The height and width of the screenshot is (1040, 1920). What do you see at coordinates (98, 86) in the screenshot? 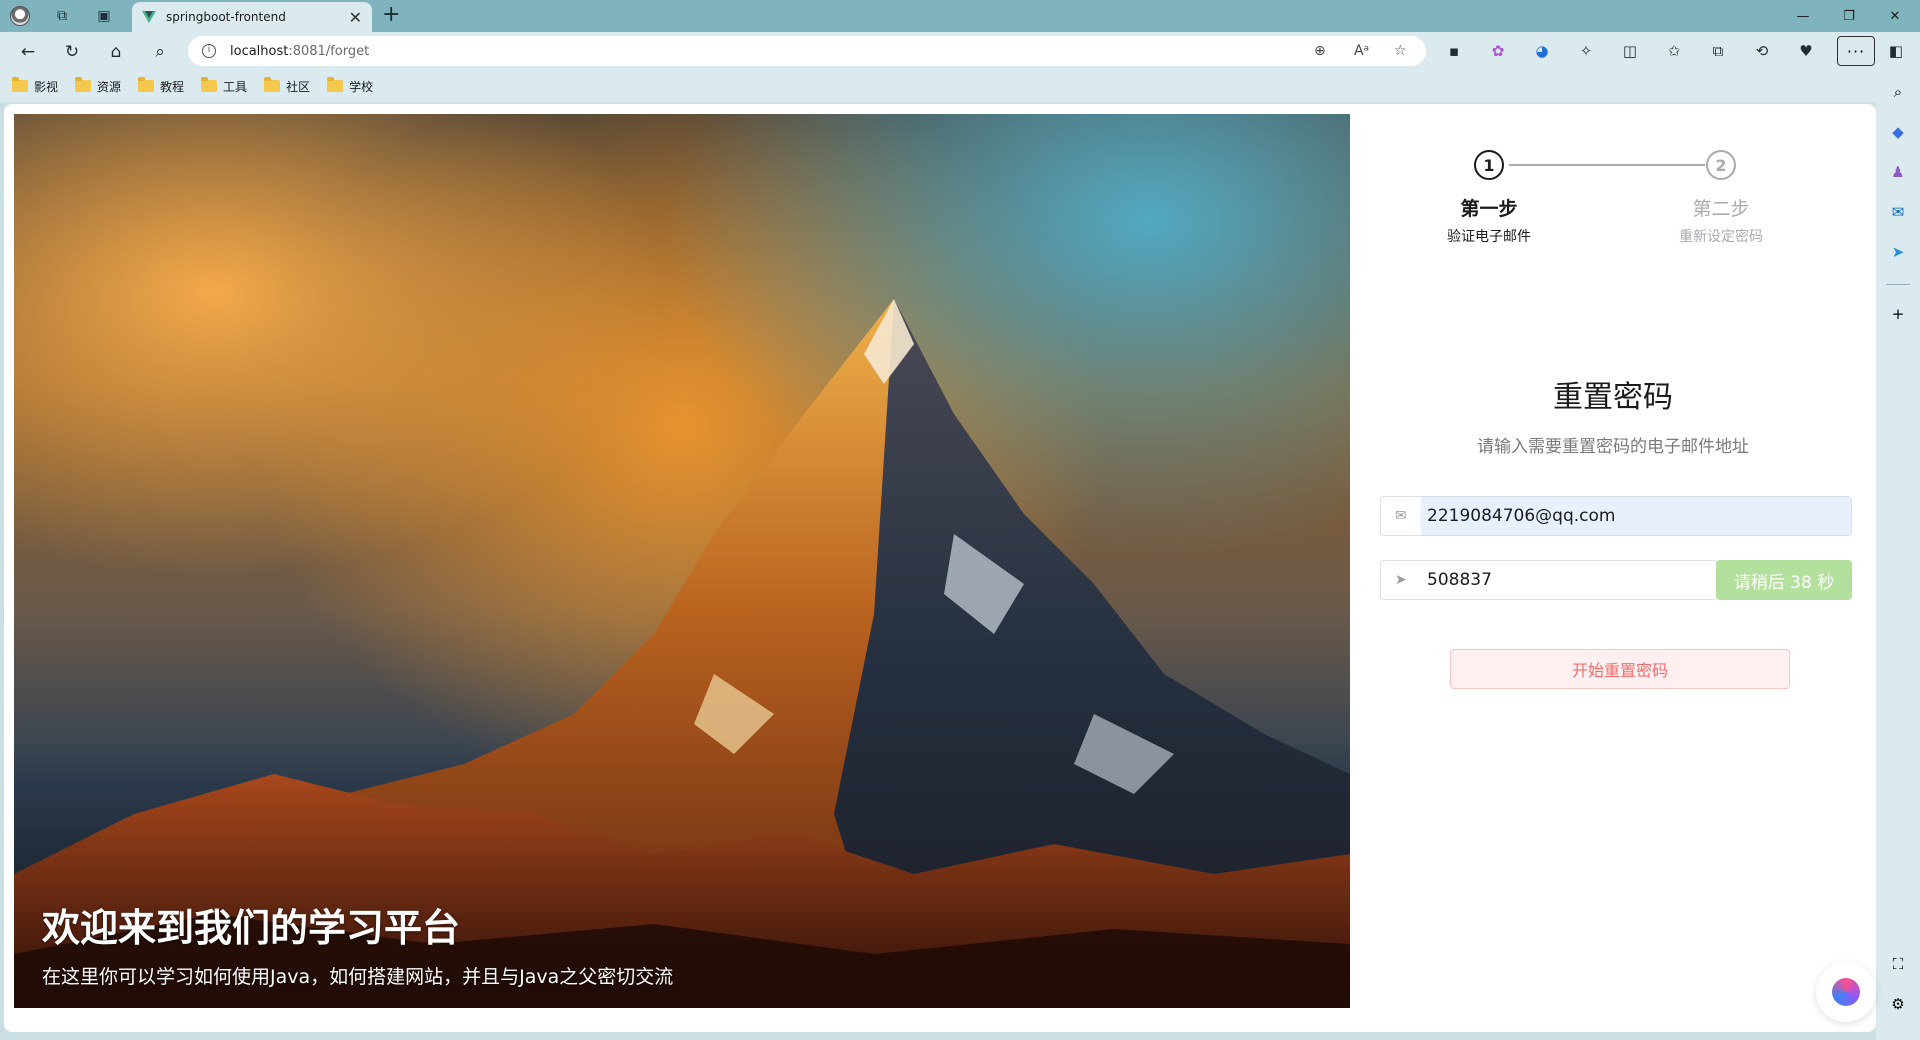
I see `bookmark-folder: 资源` at bounding box center [98, 86].